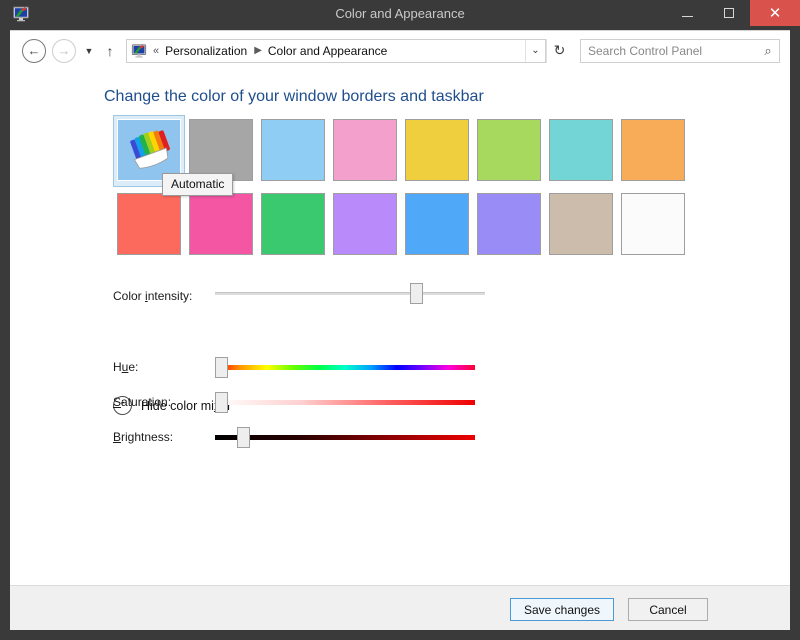  I want to click on swatch-row: Automatic, so click(401, 155).